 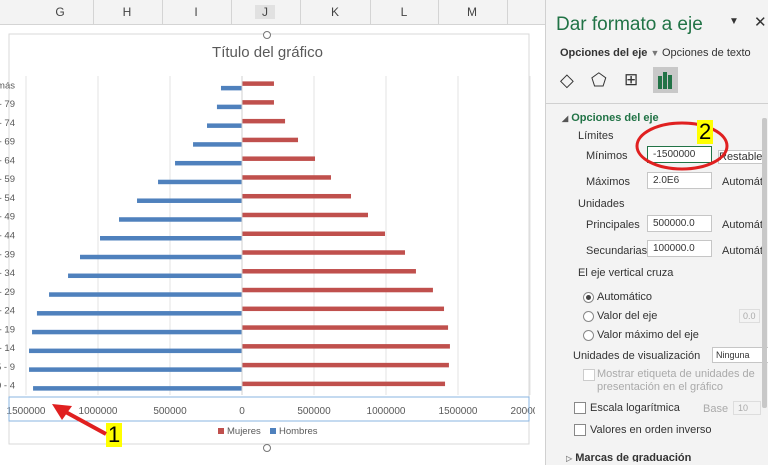 I want to click on panel-options-dropdown: ▼, so click(x=734, y=21).